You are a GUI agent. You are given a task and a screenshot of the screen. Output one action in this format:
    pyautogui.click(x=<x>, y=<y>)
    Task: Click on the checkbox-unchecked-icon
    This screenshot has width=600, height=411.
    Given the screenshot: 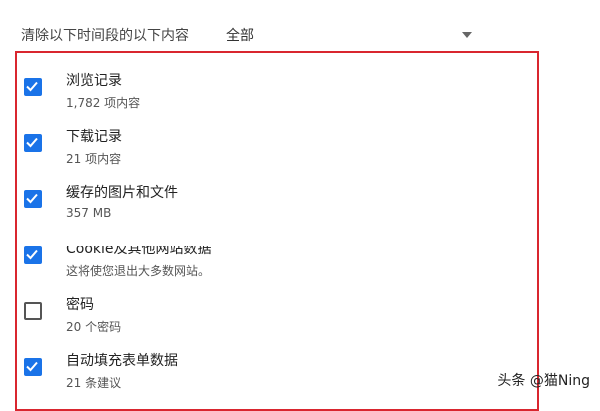 What is the action you would take?
    pyautogui.click(x=33, y=311)
    